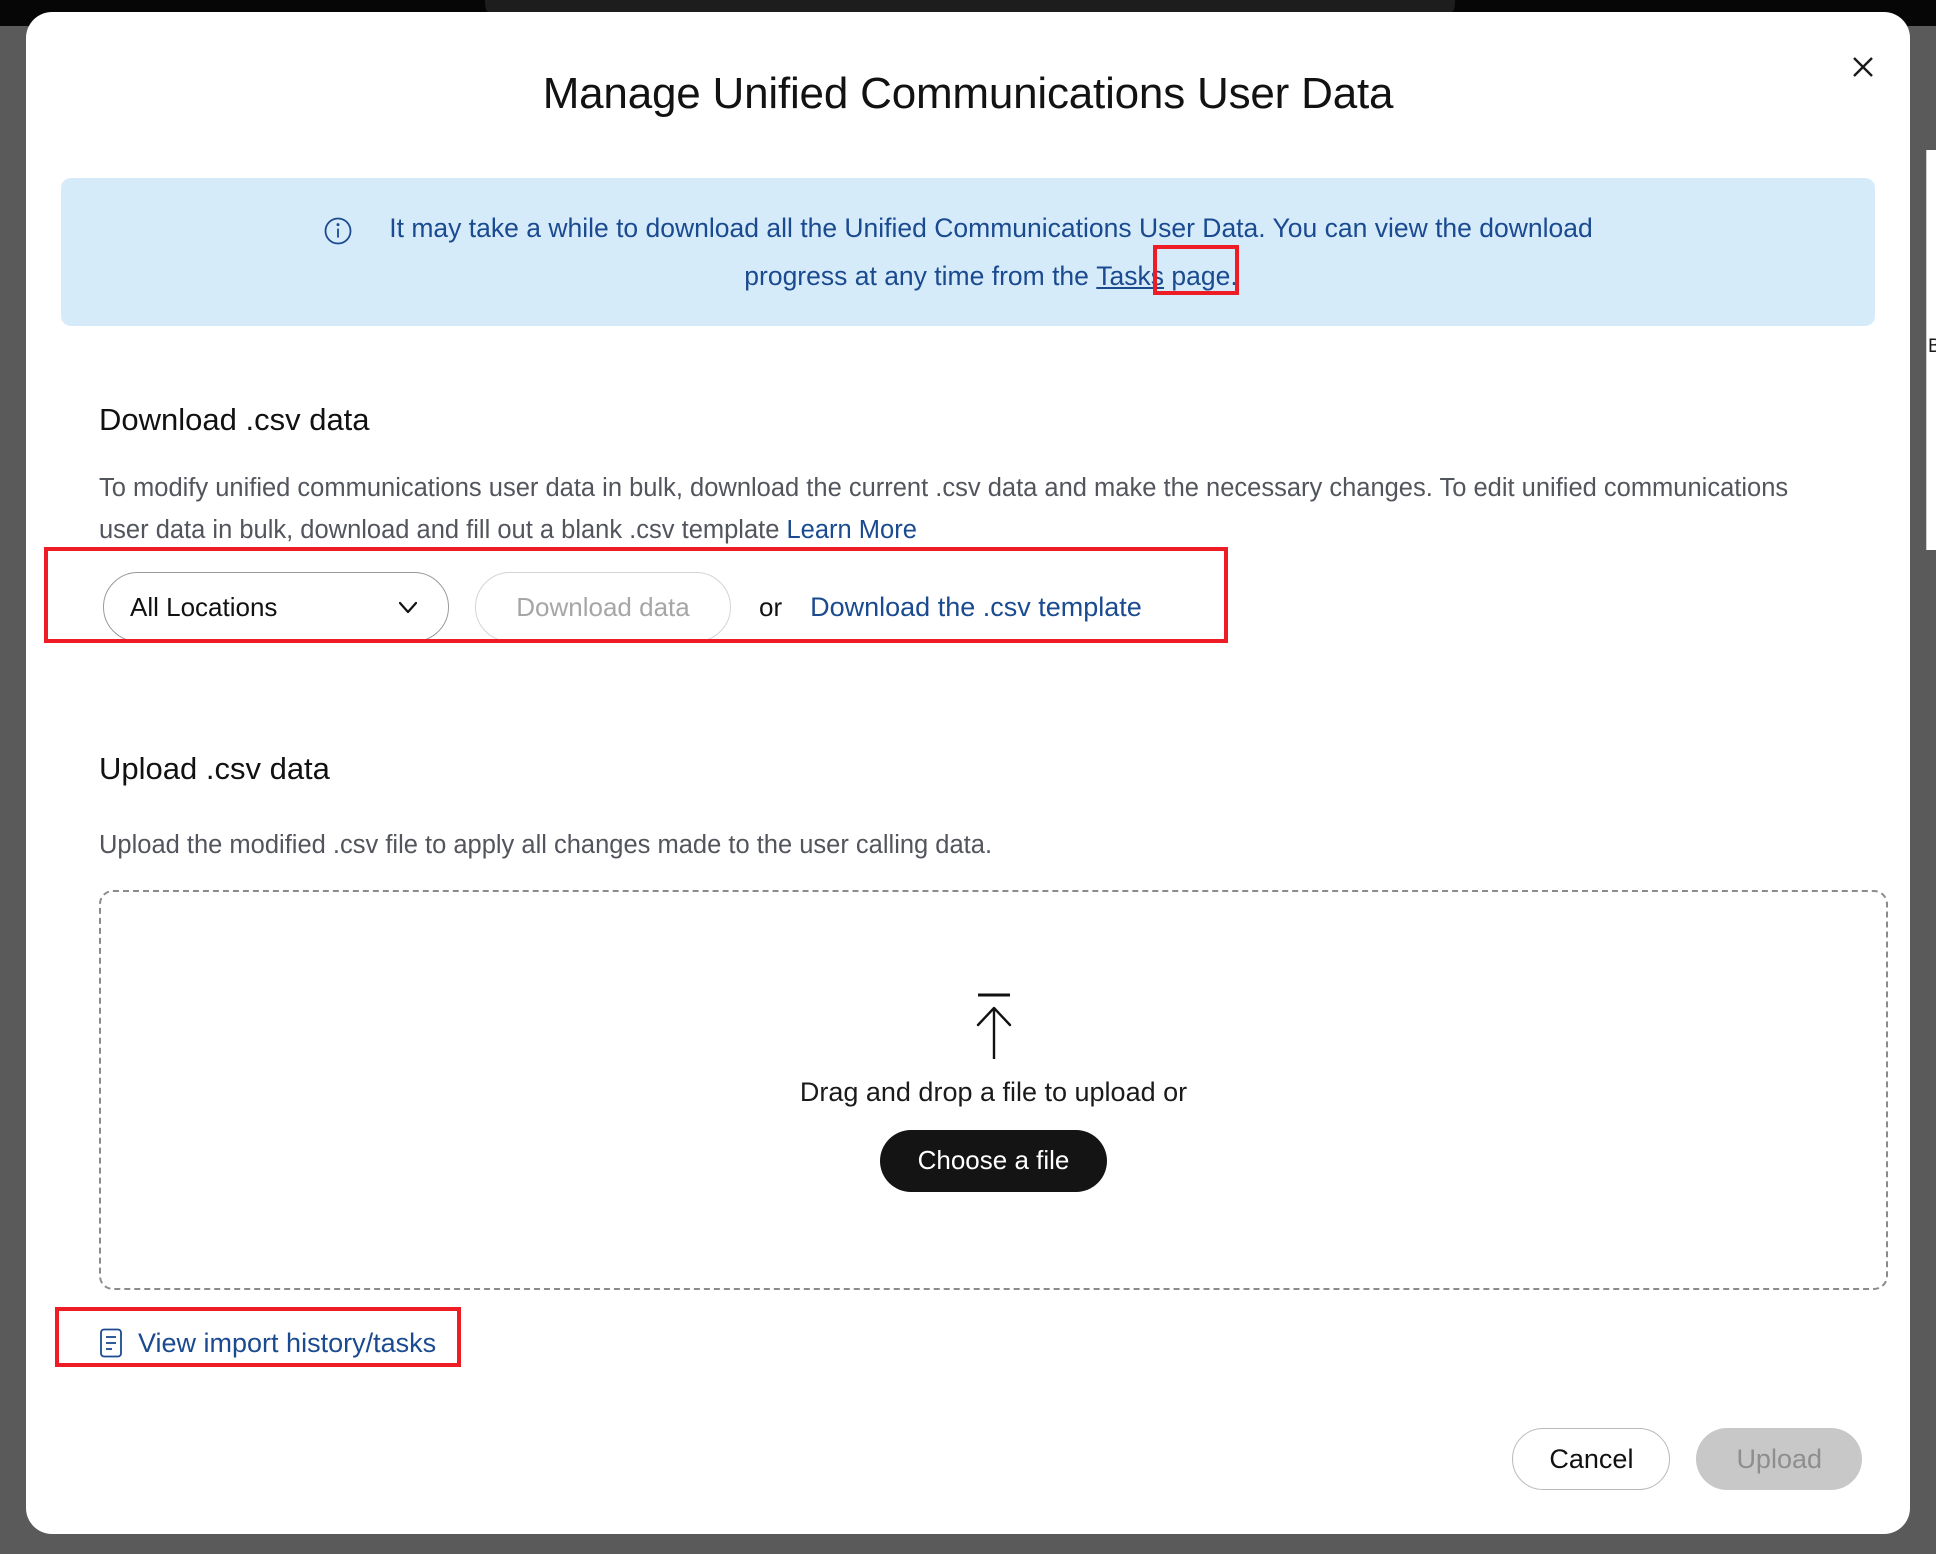 Image resolution: width=1936 pixels, height=1554 pixels. Describe the element at coordinates (968, 93) in the screenshot. I see `page-title: Manage Unified Communications User Data` at that location.